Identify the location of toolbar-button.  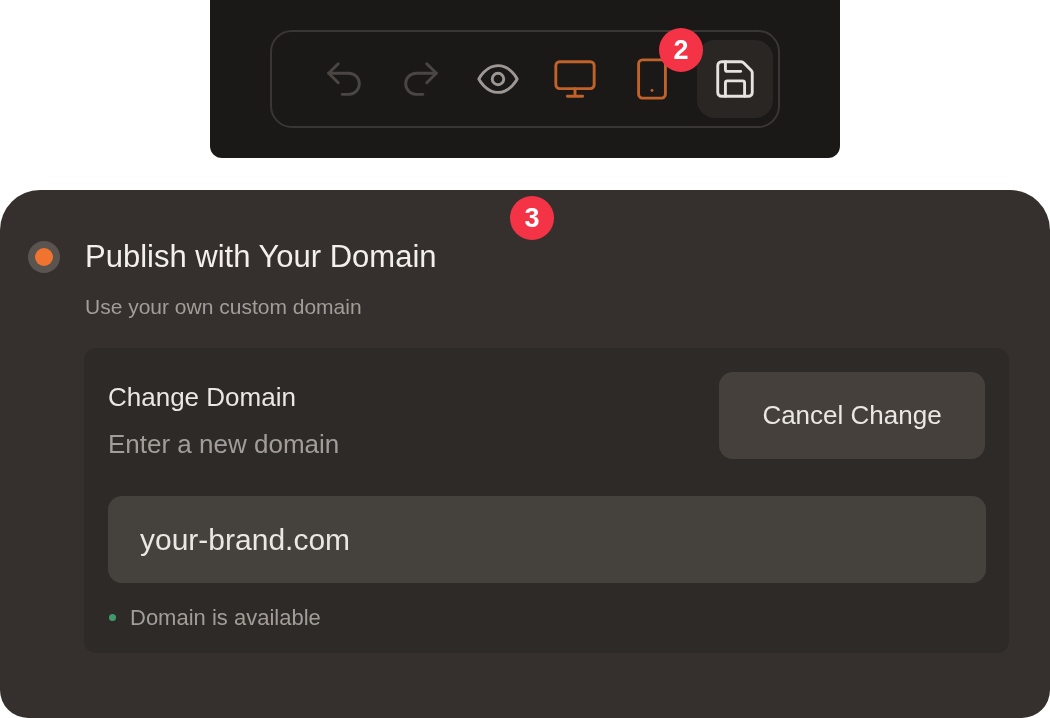
(735, 79).